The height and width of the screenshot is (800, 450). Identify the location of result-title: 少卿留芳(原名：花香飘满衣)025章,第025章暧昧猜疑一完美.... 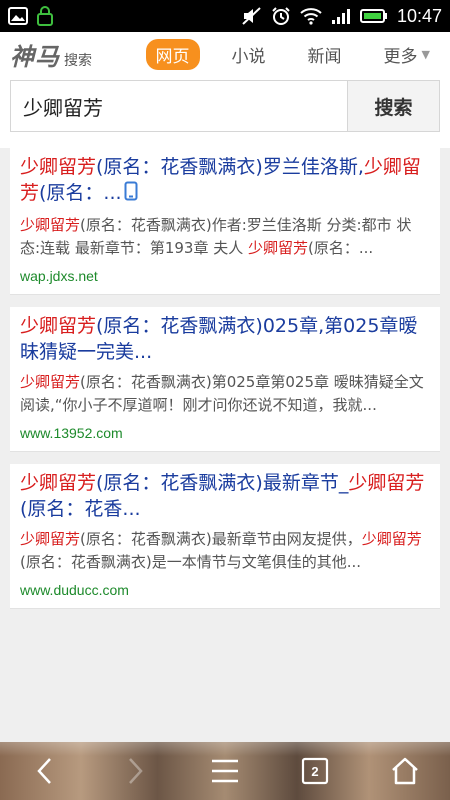
(225, 339).